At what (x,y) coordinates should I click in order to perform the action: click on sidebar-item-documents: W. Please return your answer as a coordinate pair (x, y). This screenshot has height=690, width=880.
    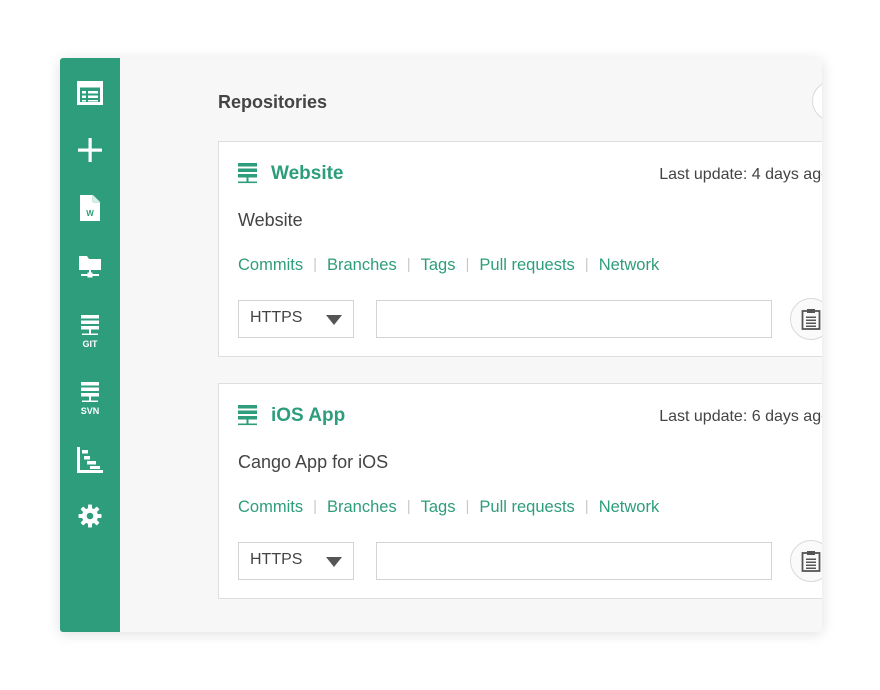
    Looking at the image, I should click on (90, 208).